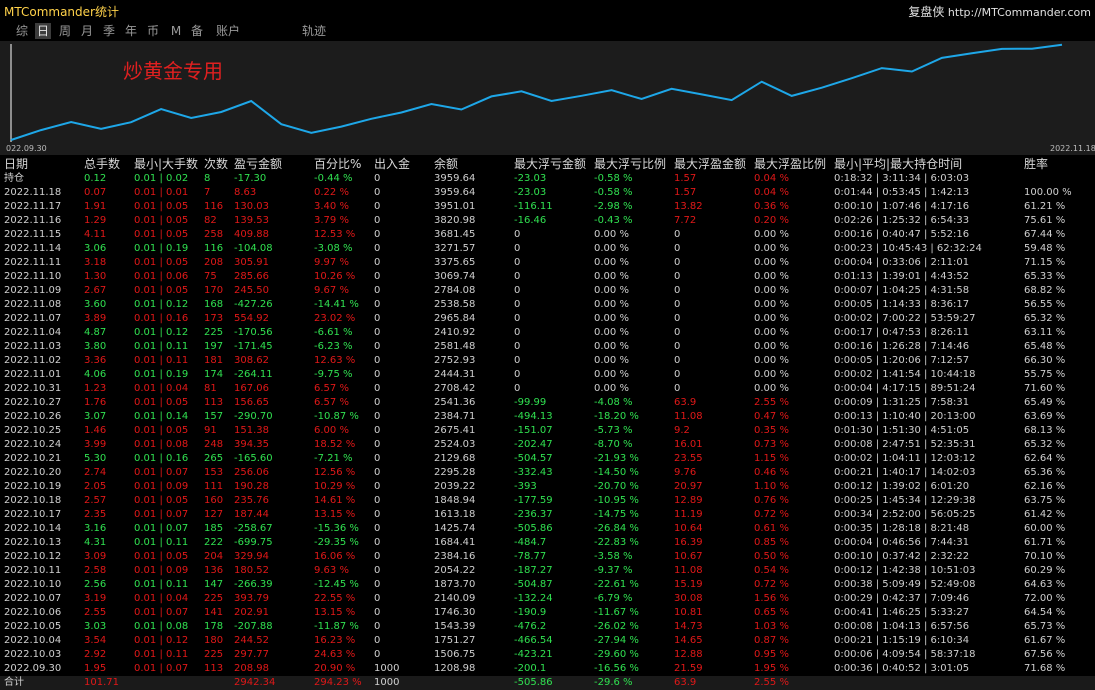 This screenshot has width=1095, height=690. I want to click on tab-2: 周, so click(65, 31).